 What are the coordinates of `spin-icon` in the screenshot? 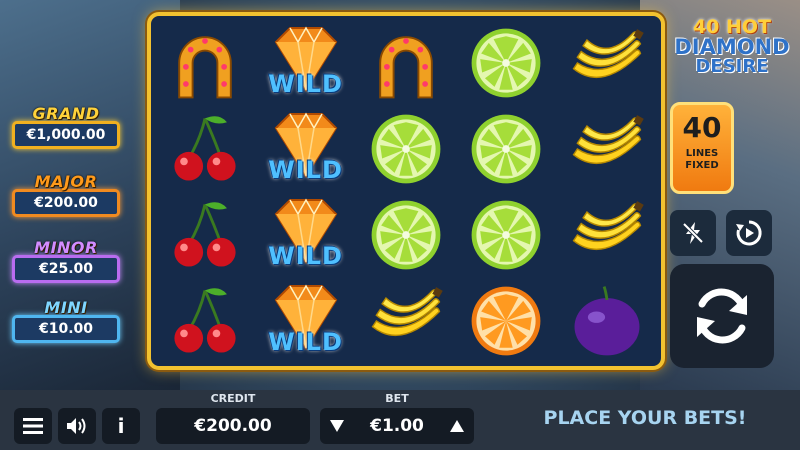 It's located at (722, 316).